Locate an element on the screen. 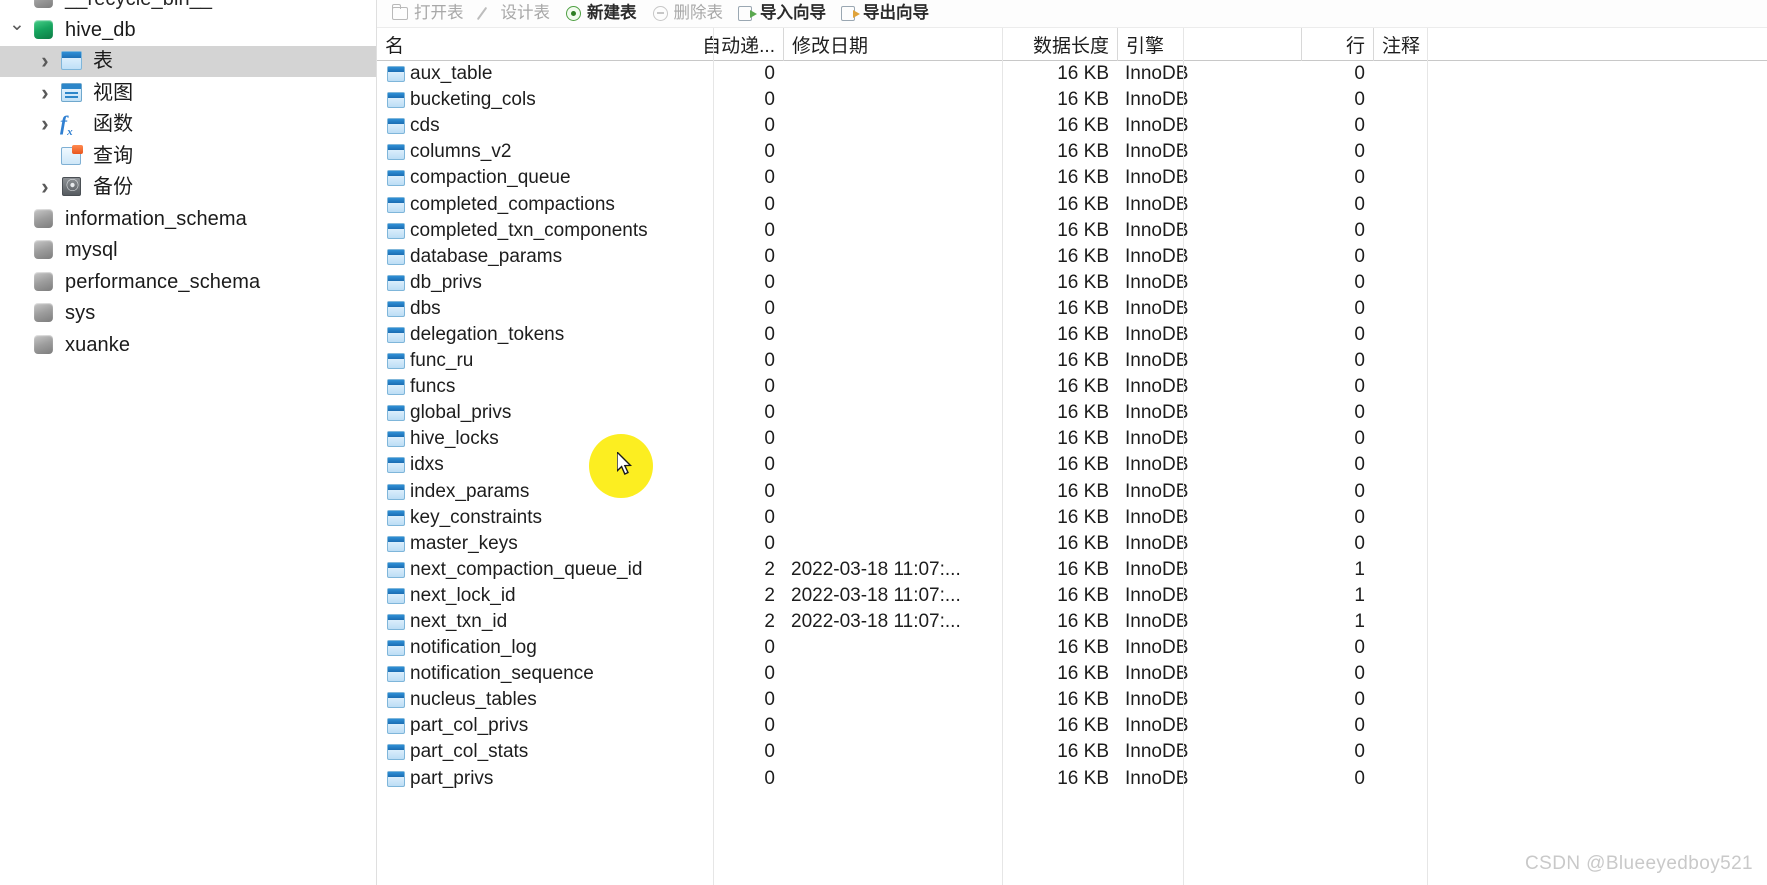 This screenshot has width=1767, height=885. table-row: notification_sequence 0 16 KB InnoDB 0 is located at coordinates (1072, 674).